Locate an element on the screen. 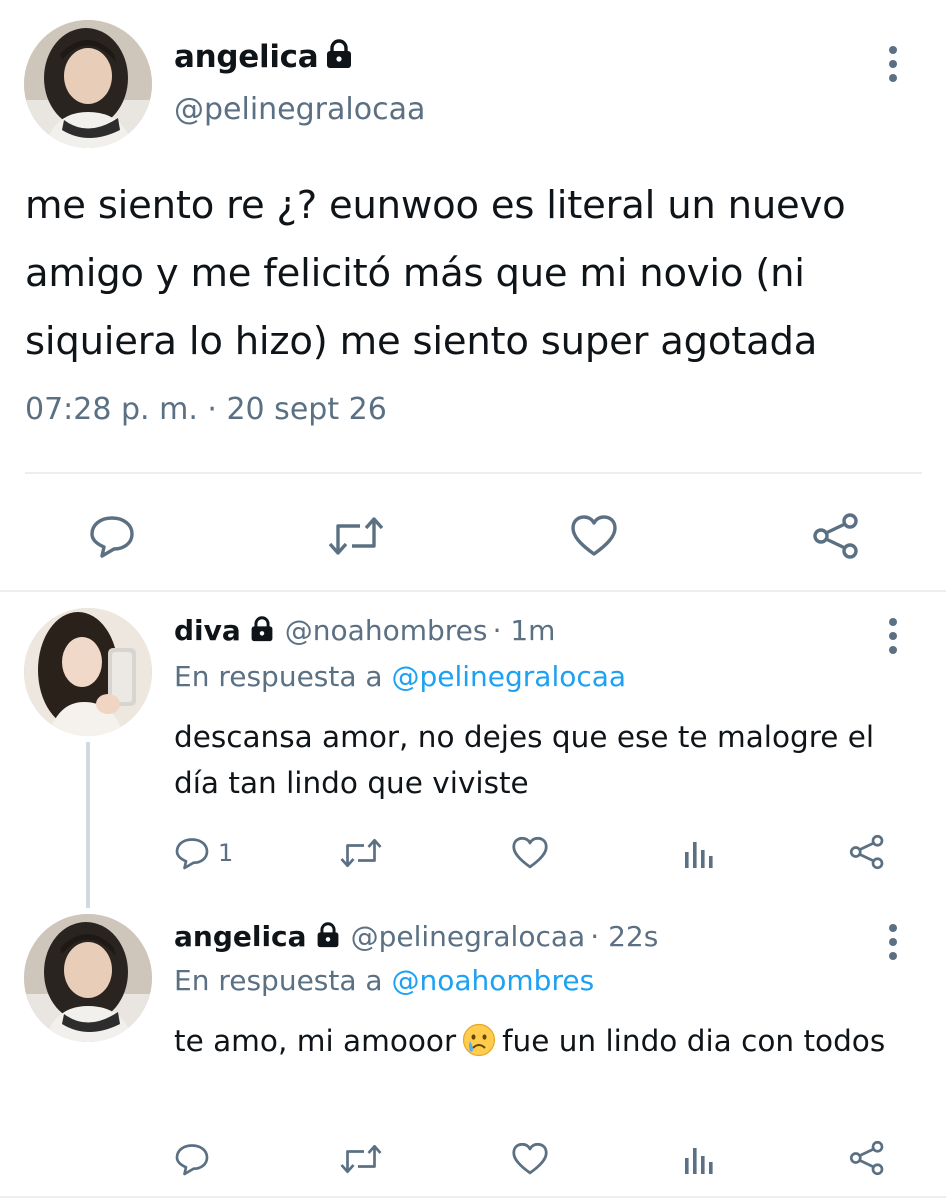  reply-count: 1 is located at coordinates (226, 853).